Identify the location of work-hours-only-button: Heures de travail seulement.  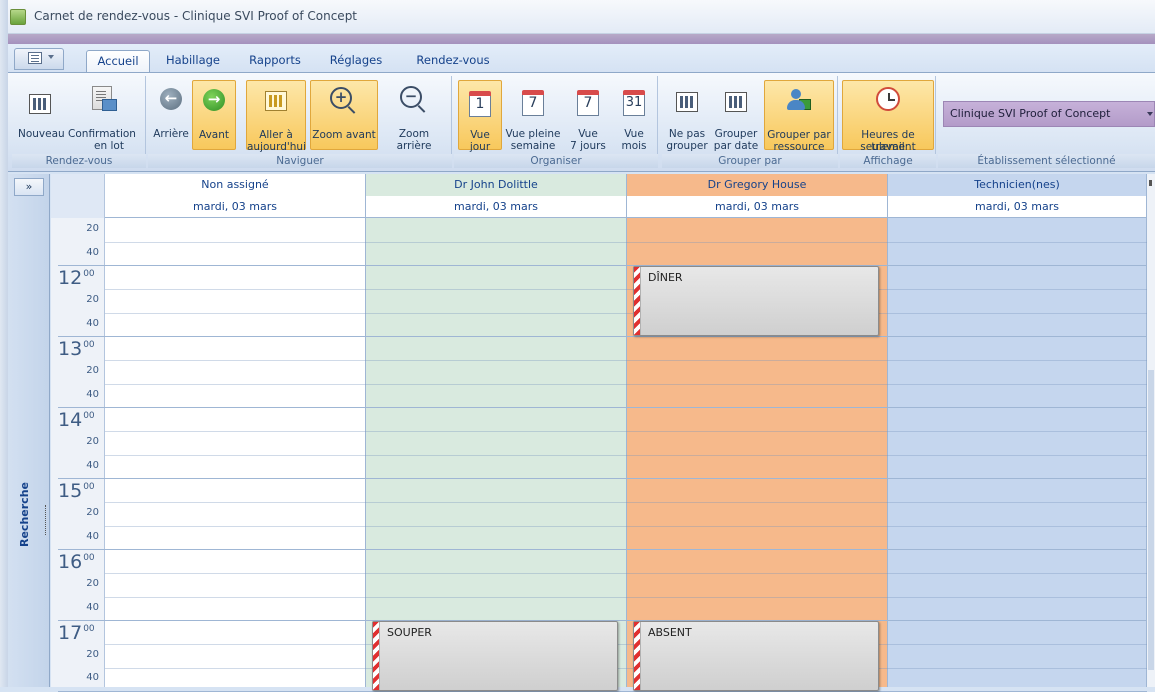
(888, 116).